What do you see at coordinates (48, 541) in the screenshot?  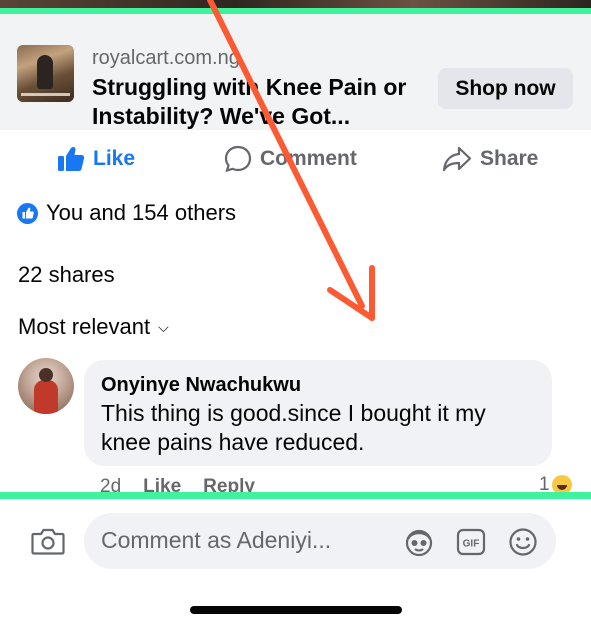 I see `camera-icon` at bounding box center [48, 541].